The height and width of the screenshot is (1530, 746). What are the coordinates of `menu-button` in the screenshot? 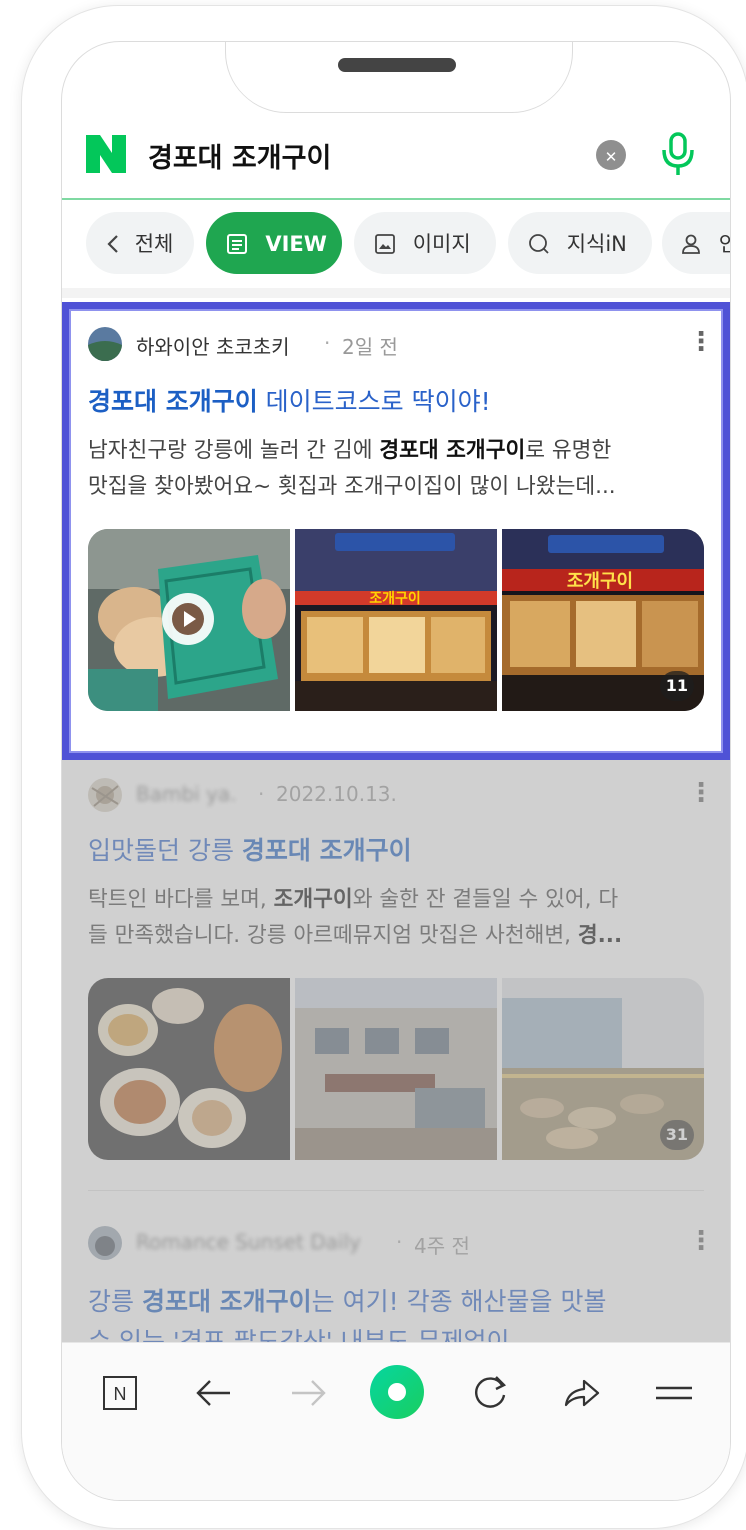 It's located at (674, 1393).